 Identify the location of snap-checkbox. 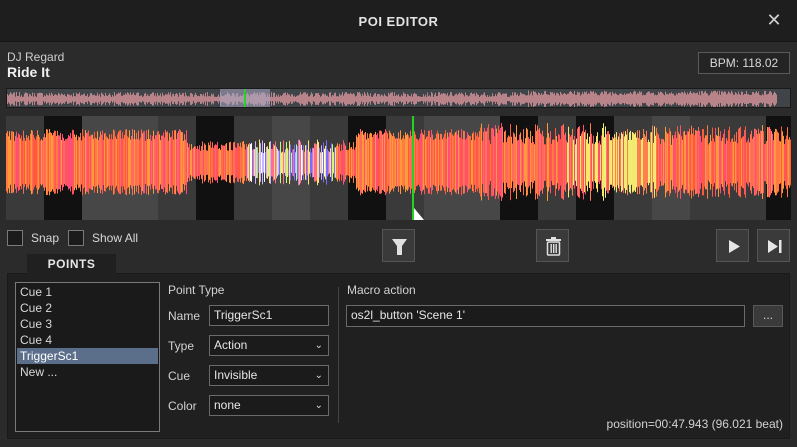
(15, 238).